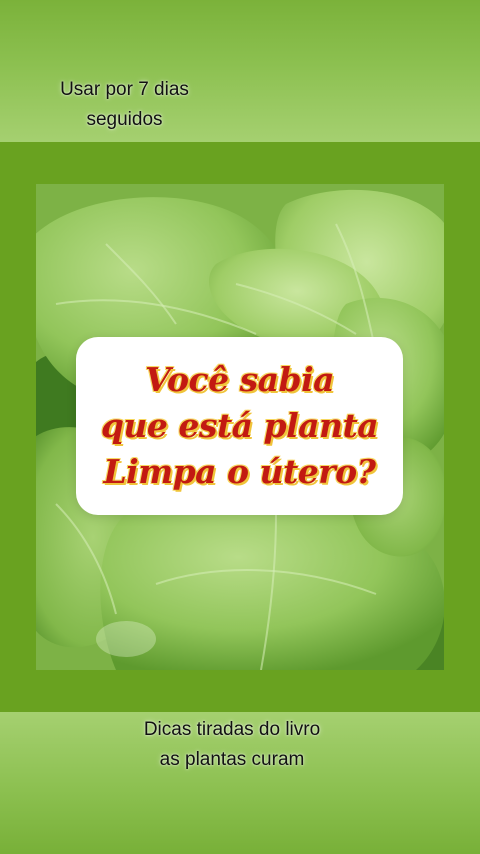 The image size is (480, 854). Describe the element at coordinates (239, 379) in the screenshot. I see `question-line-1: Você sabia` at that location.